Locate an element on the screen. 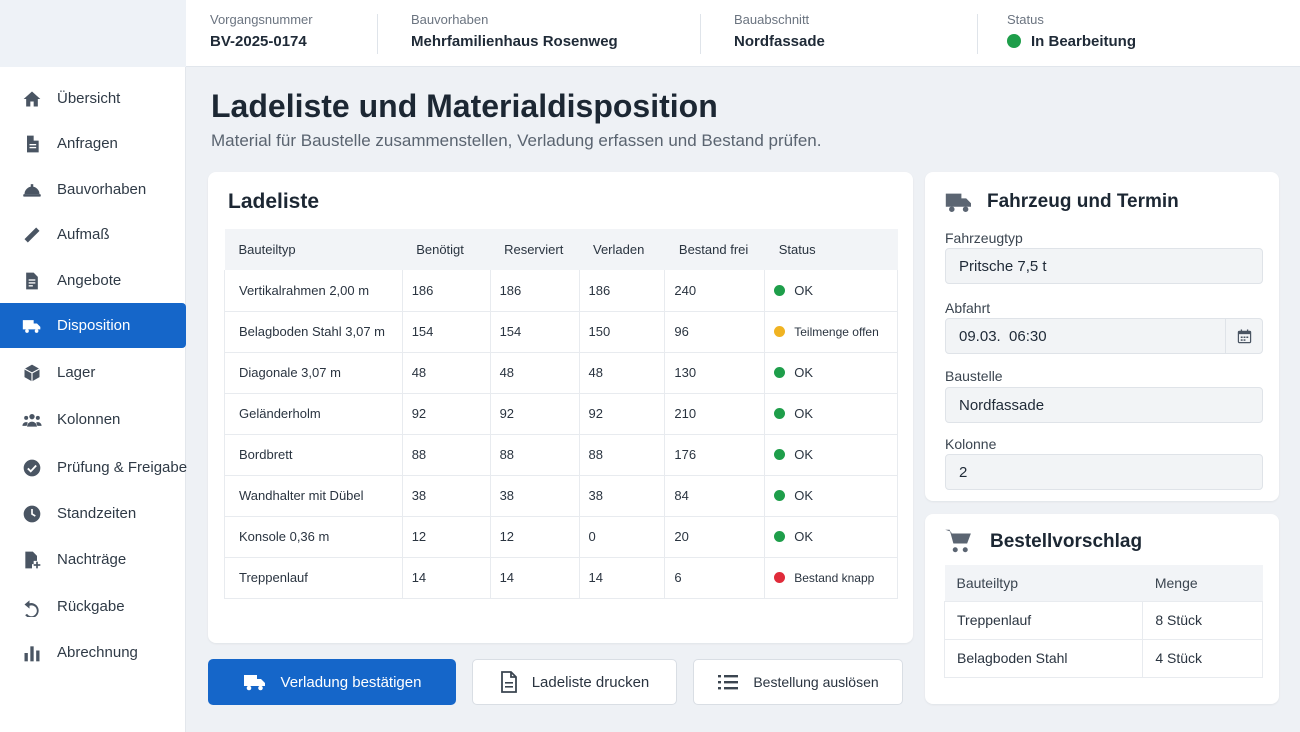  team-icon is located at coordinates (32, 420).